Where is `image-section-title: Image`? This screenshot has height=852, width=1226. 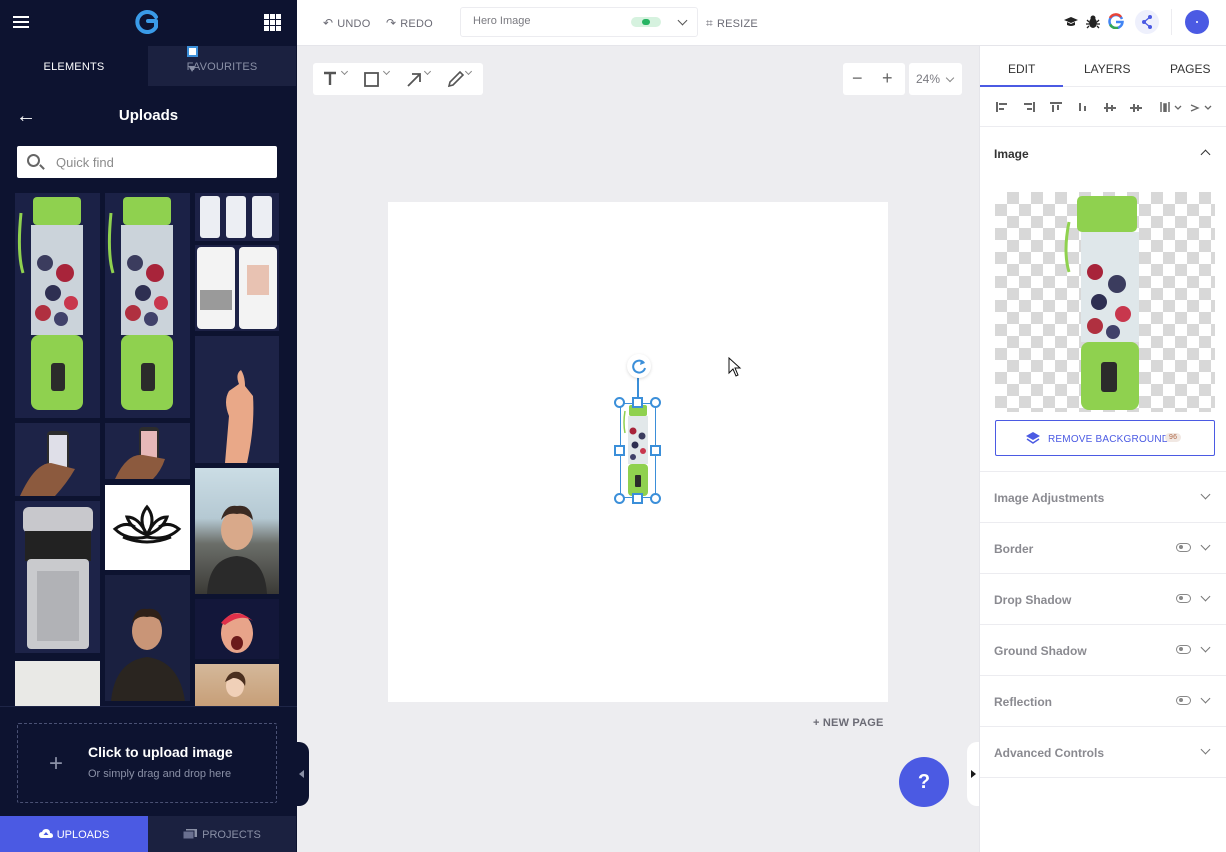
image-section-title: Image is located at coordinates (1011, 154).